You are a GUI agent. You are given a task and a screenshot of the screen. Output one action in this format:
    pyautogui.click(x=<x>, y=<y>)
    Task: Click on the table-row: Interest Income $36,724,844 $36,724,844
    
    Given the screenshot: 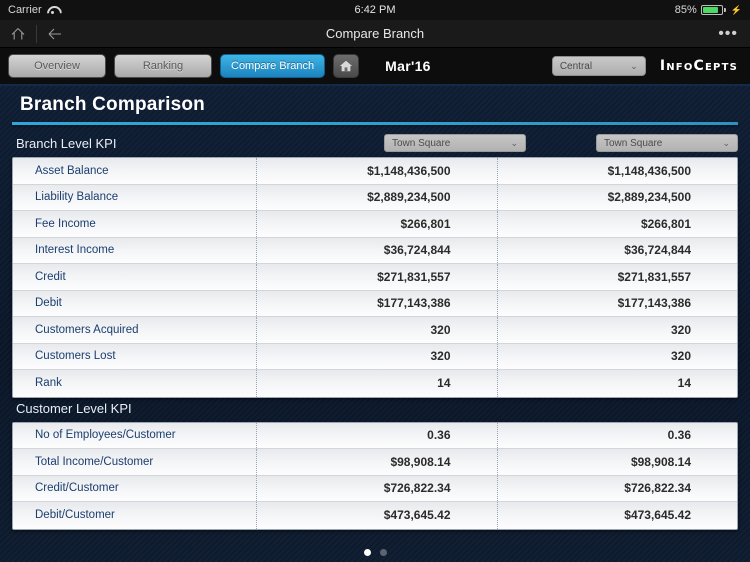 What is the action you would take?
    pyautogui.click(x=375, y=250)
    